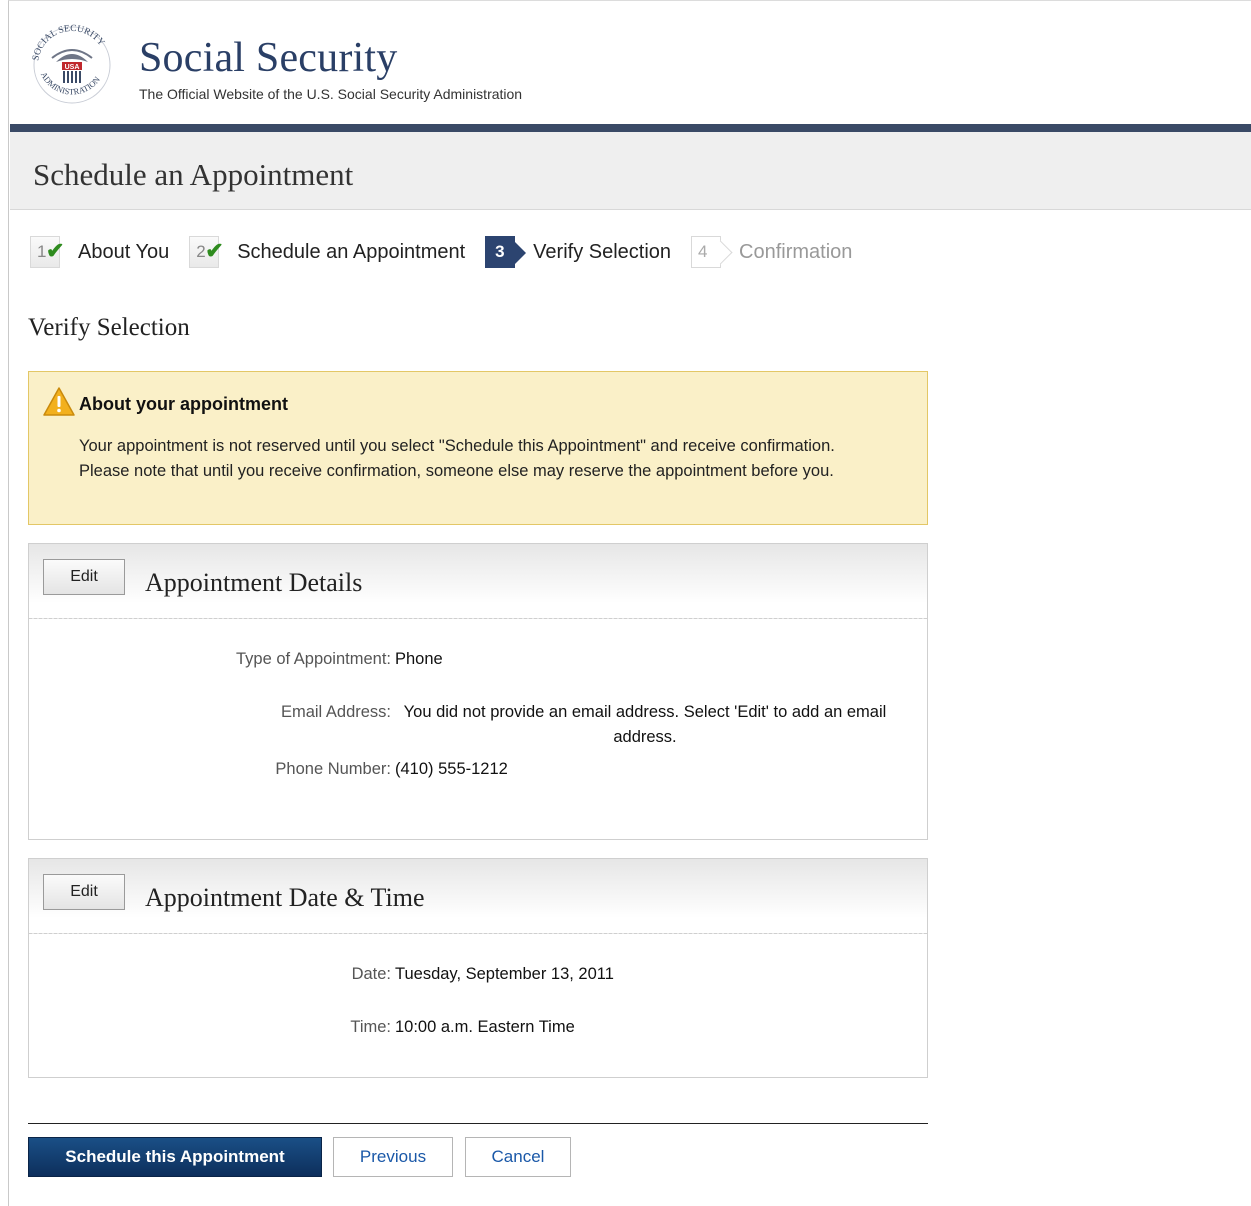 The image size is (1251, 1206). I want to click on step-label: Verify Selection, so click(602, 251).